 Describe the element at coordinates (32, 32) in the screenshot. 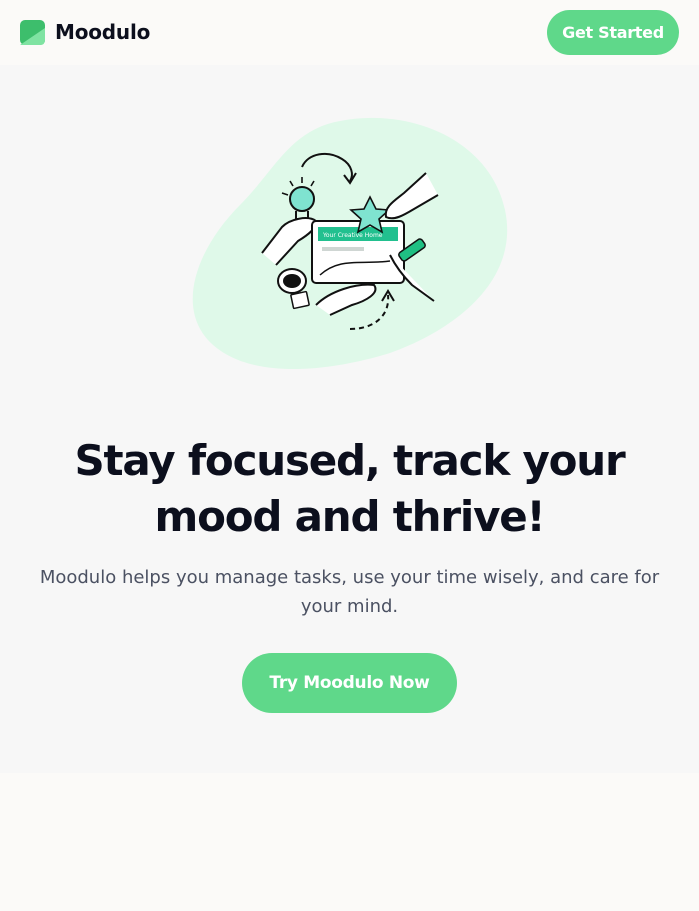

I see `logo-icon` at that location.